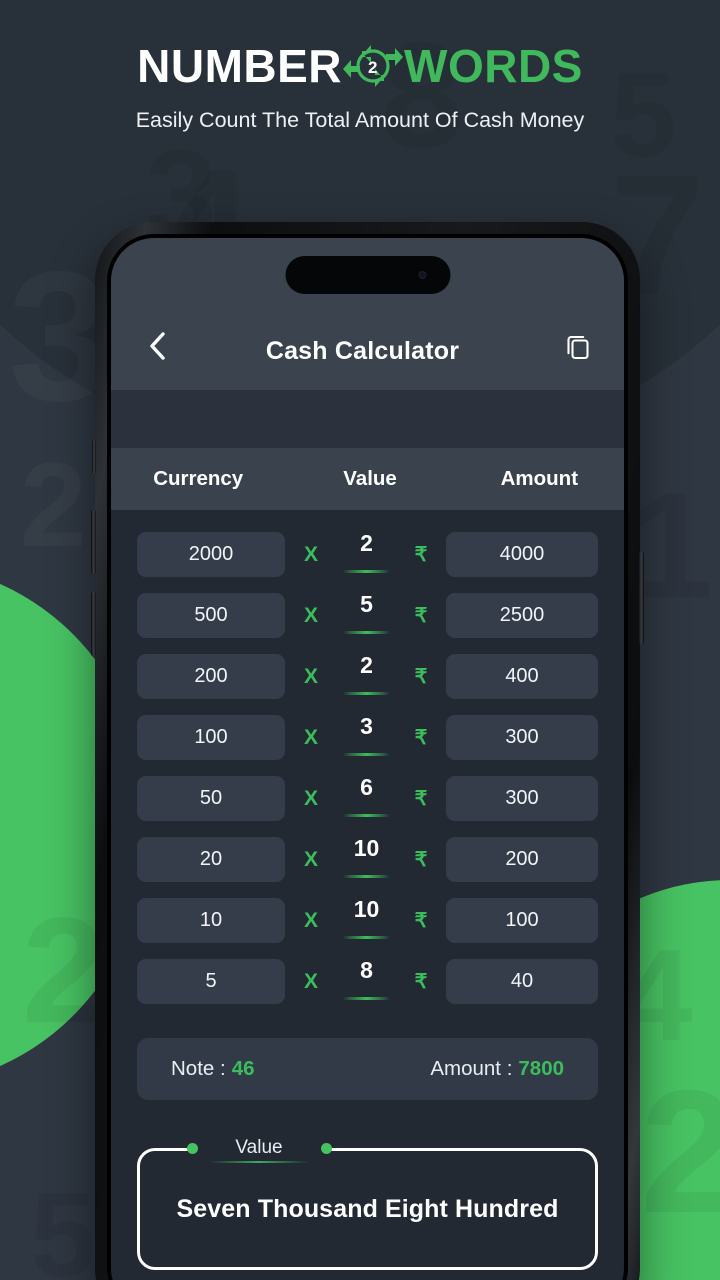 The width and height of the screenshot is (720, 1280). I want to click on number-to-words-logo-icon: 2, so click(373, 66).